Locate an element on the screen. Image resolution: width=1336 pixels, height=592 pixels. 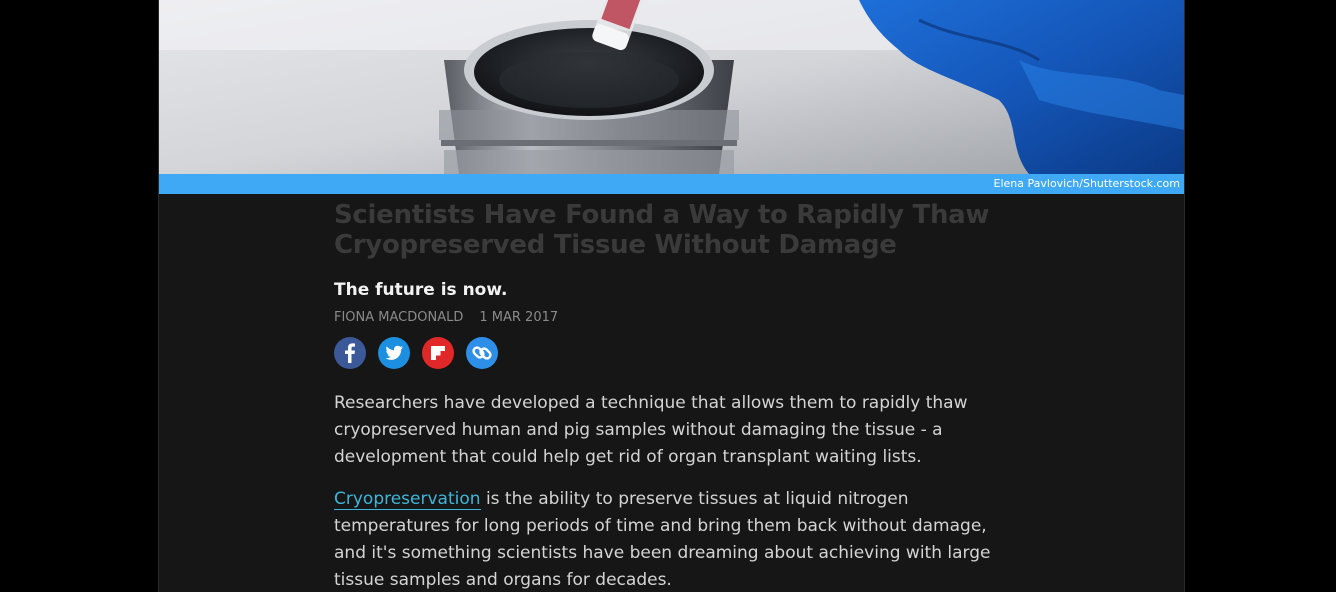
facebook-icon is located at coordinates (350, 353).